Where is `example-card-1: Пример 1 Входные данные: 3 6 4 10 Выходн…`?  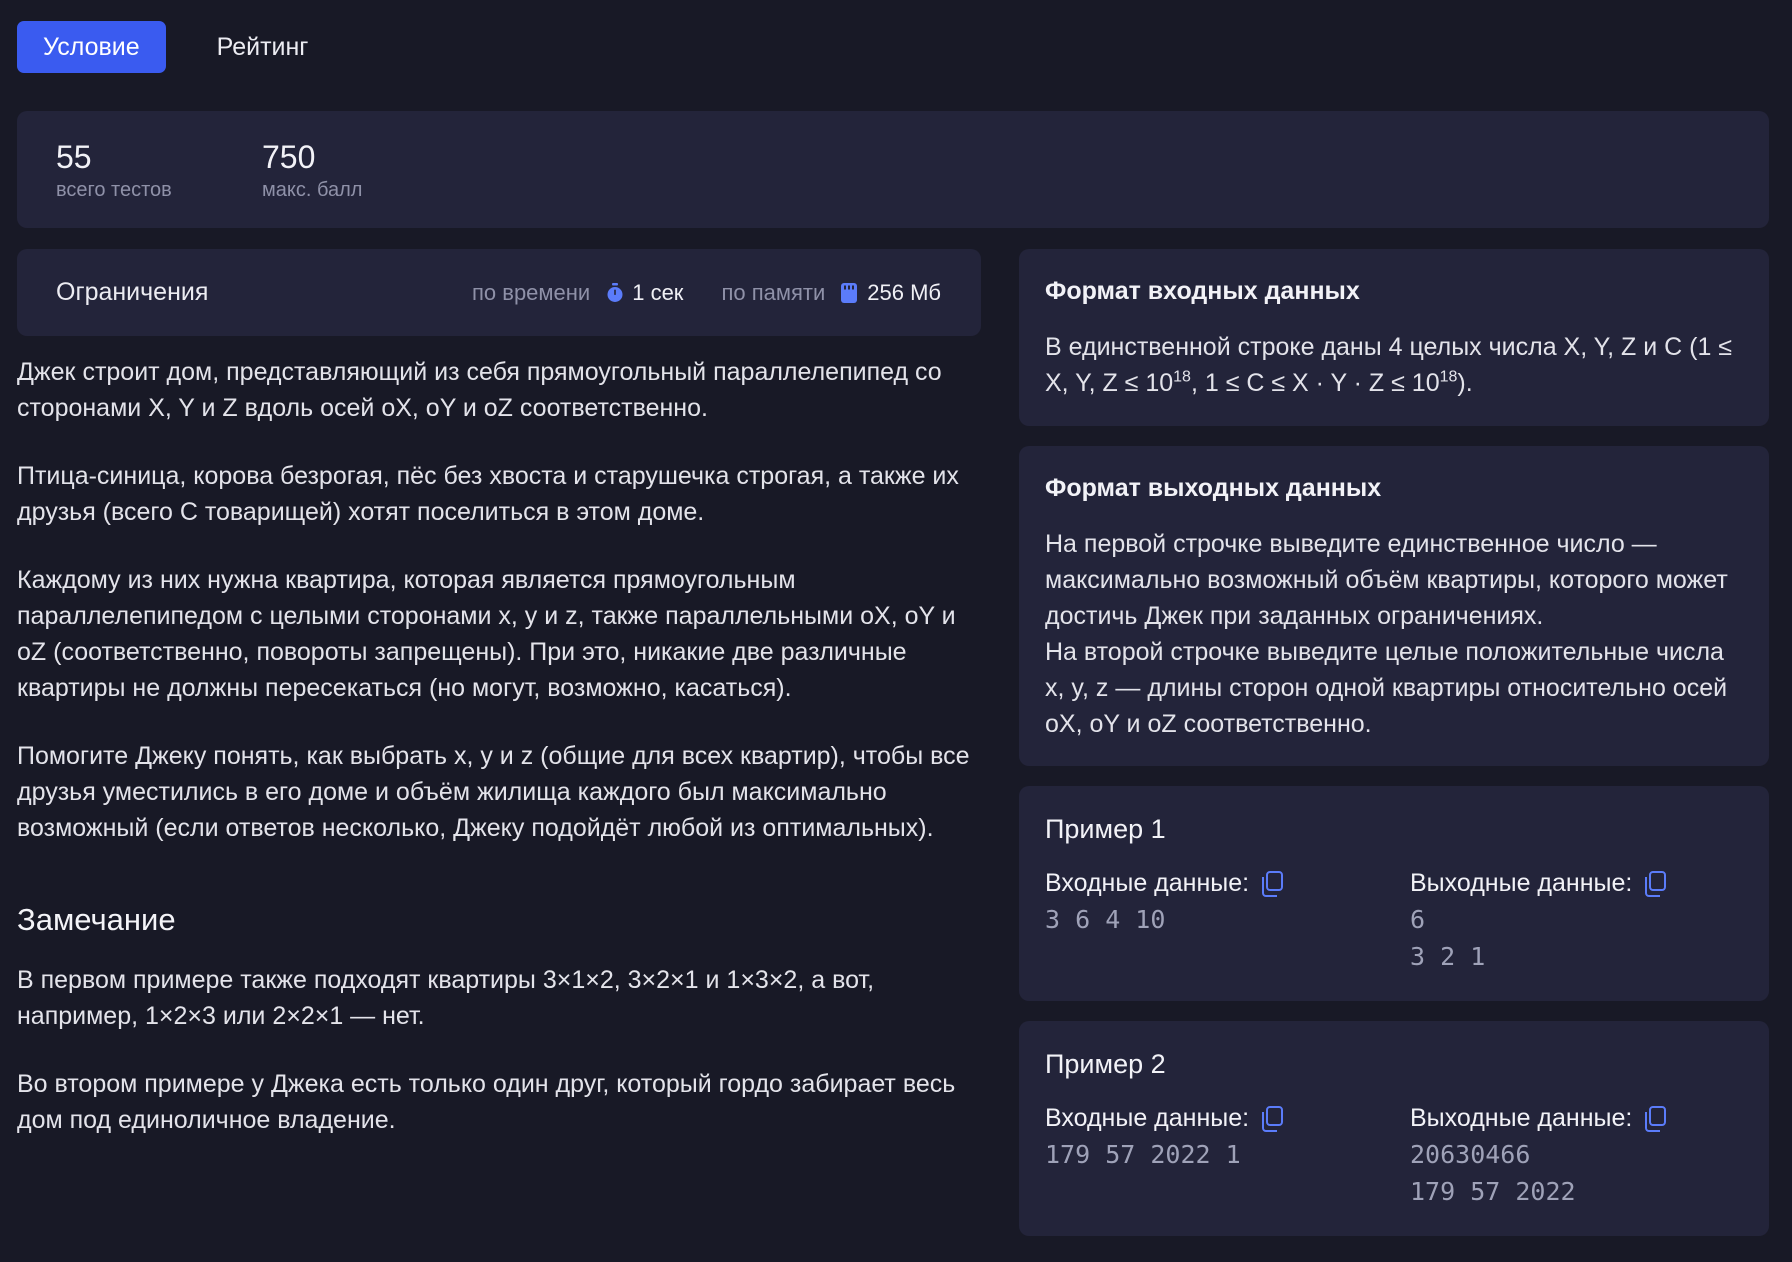 example-card-1: Пример 1 Входные данные: 3 6 4 10 Выходн… is located at coordinates (1394, 893).